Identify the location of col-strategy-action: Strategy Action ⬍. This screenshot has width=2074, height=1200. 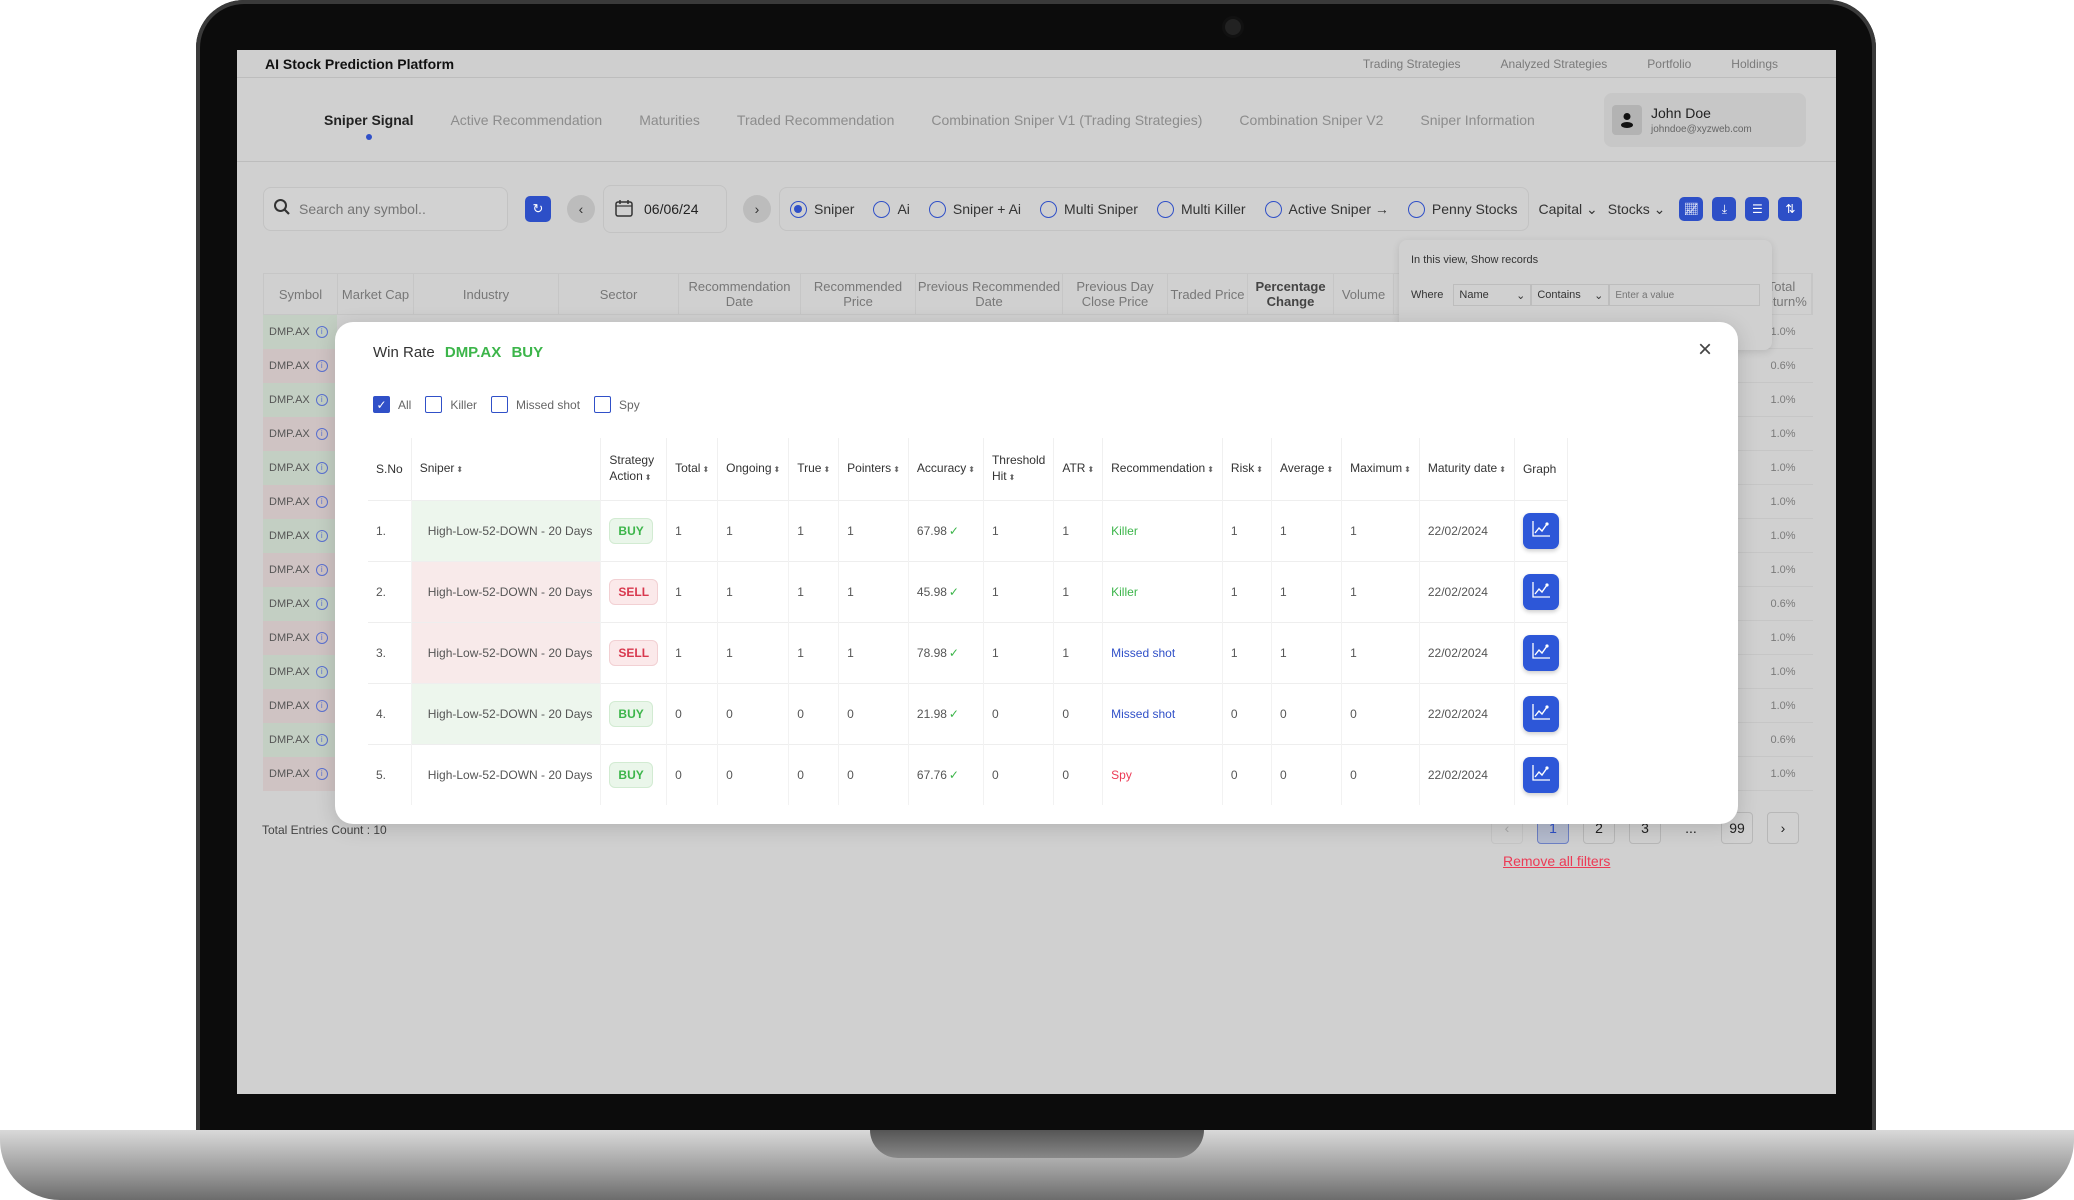
(634, 469).